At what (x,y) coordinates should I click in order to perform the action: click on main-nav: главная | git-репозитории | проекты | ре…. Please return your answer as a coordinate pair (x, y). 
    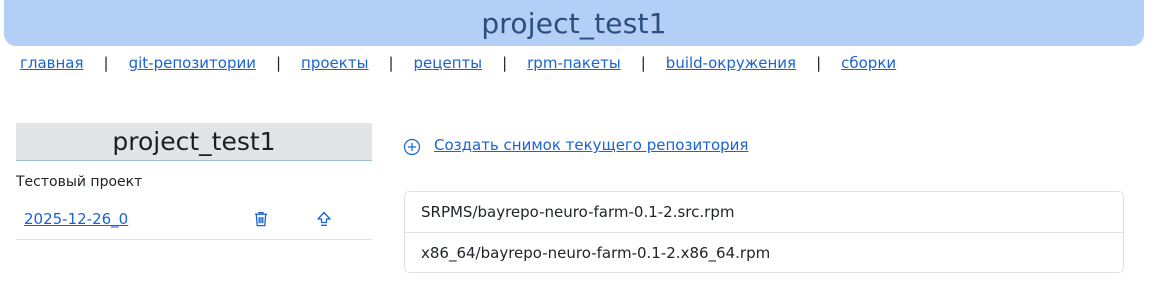
    Looking at the image, I should click on (458, 63).